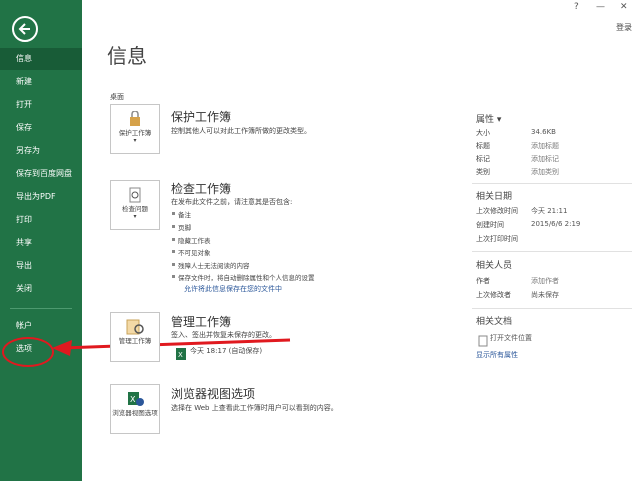  Describe the element at coordinates (127, 56) in the screenshot. I see `page-title: 信息` at that location.